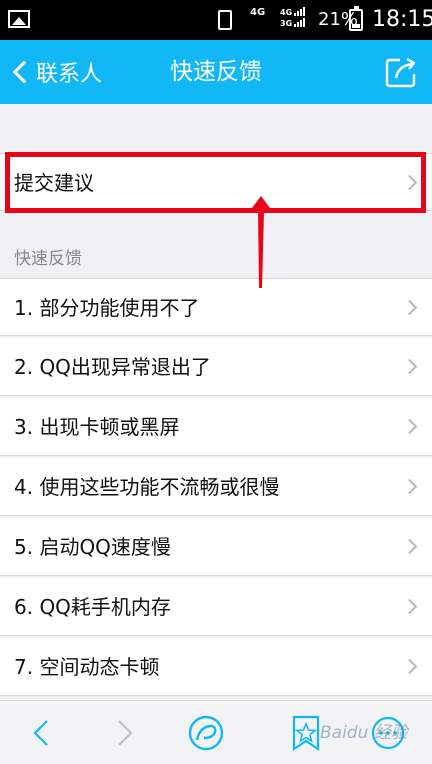 The width and height of the screenshot is (432, 764). I want to click on share-icon, so click(400, 72).